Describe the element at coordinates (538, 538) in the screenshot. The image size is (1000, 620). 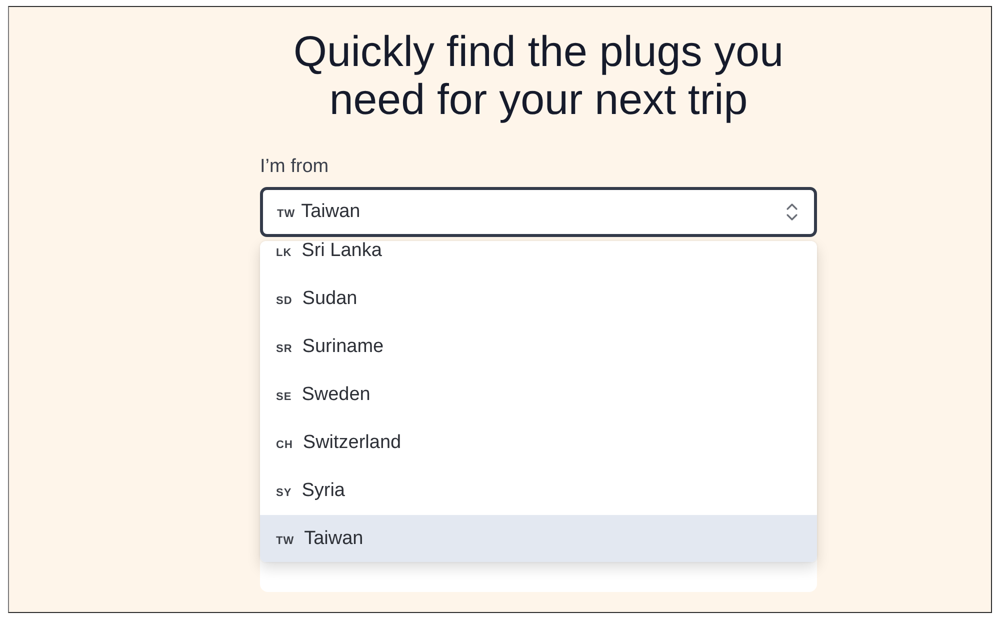
I see `dropdown-option: TW Taiwan` at that location.